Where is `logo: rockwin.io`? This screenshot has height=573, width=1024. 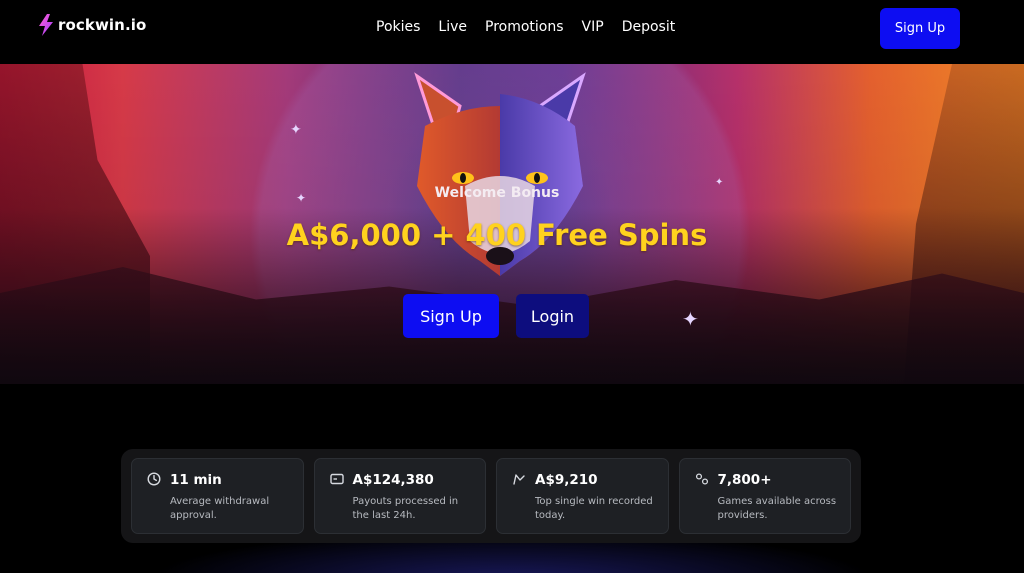 logo: rockwin.io is located at coordinates (92, 25).